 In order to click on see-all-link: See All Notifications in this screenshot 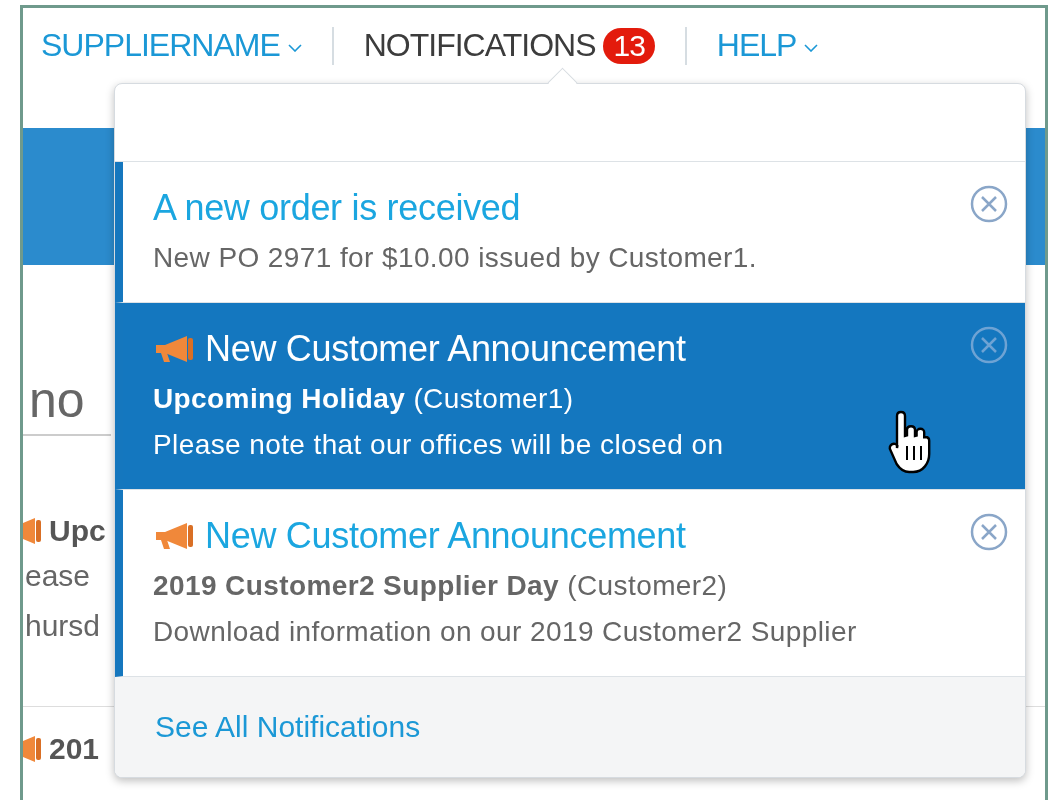, I will do `click(288, 727)`.